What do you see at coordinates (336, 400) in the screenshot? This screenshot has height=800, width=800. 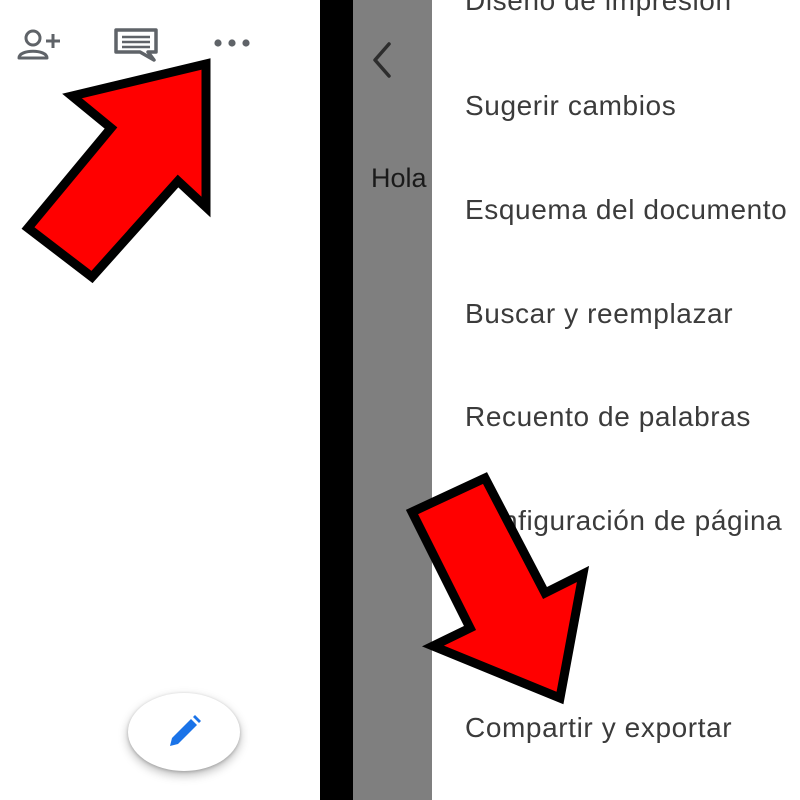 I see `panel-divider` at bounding box center [336, 400].